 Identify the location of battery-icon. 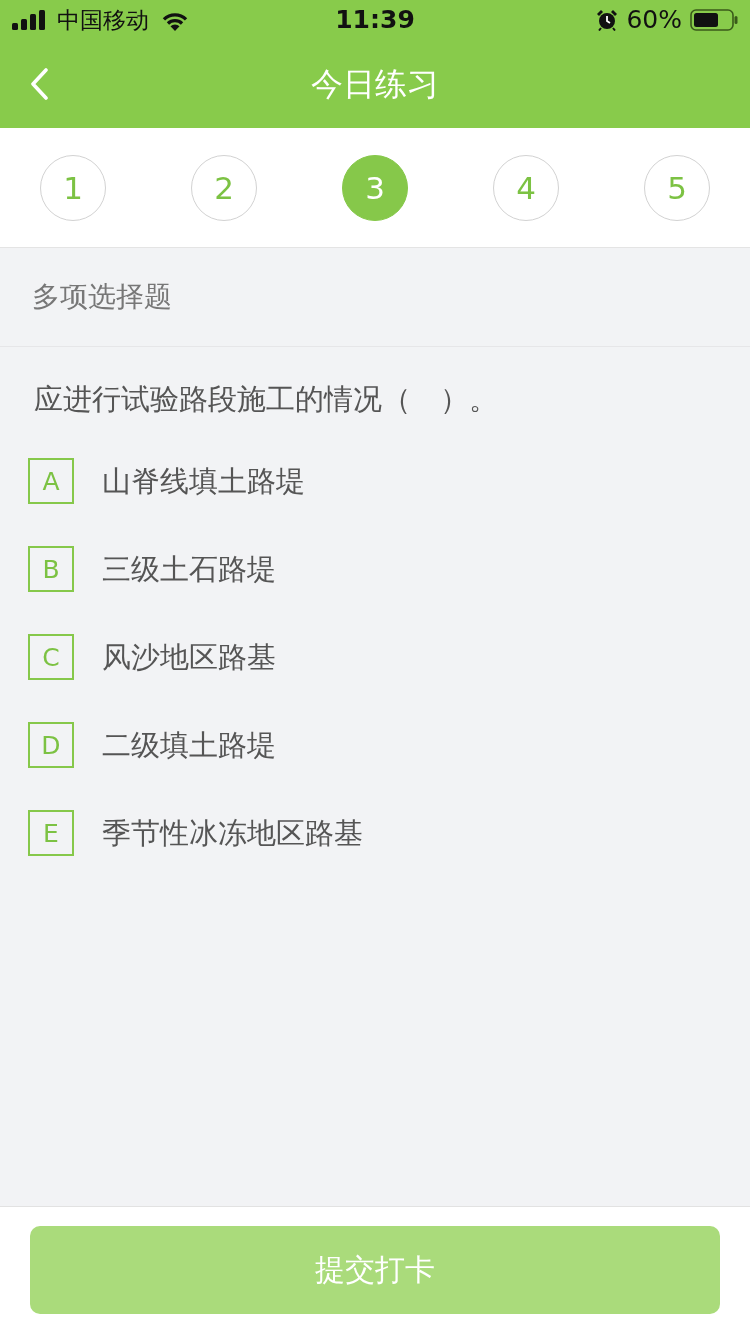
(714, 20).